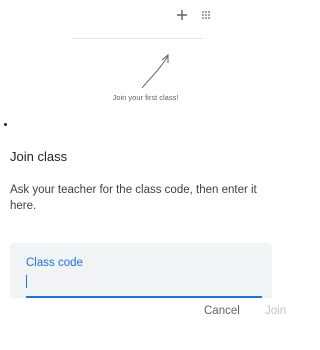 The image size is (320, 350). What do you see at coordinates (5, 124) in the screenshot?
I see `decorative-dot` at bounding box center [5, 124].